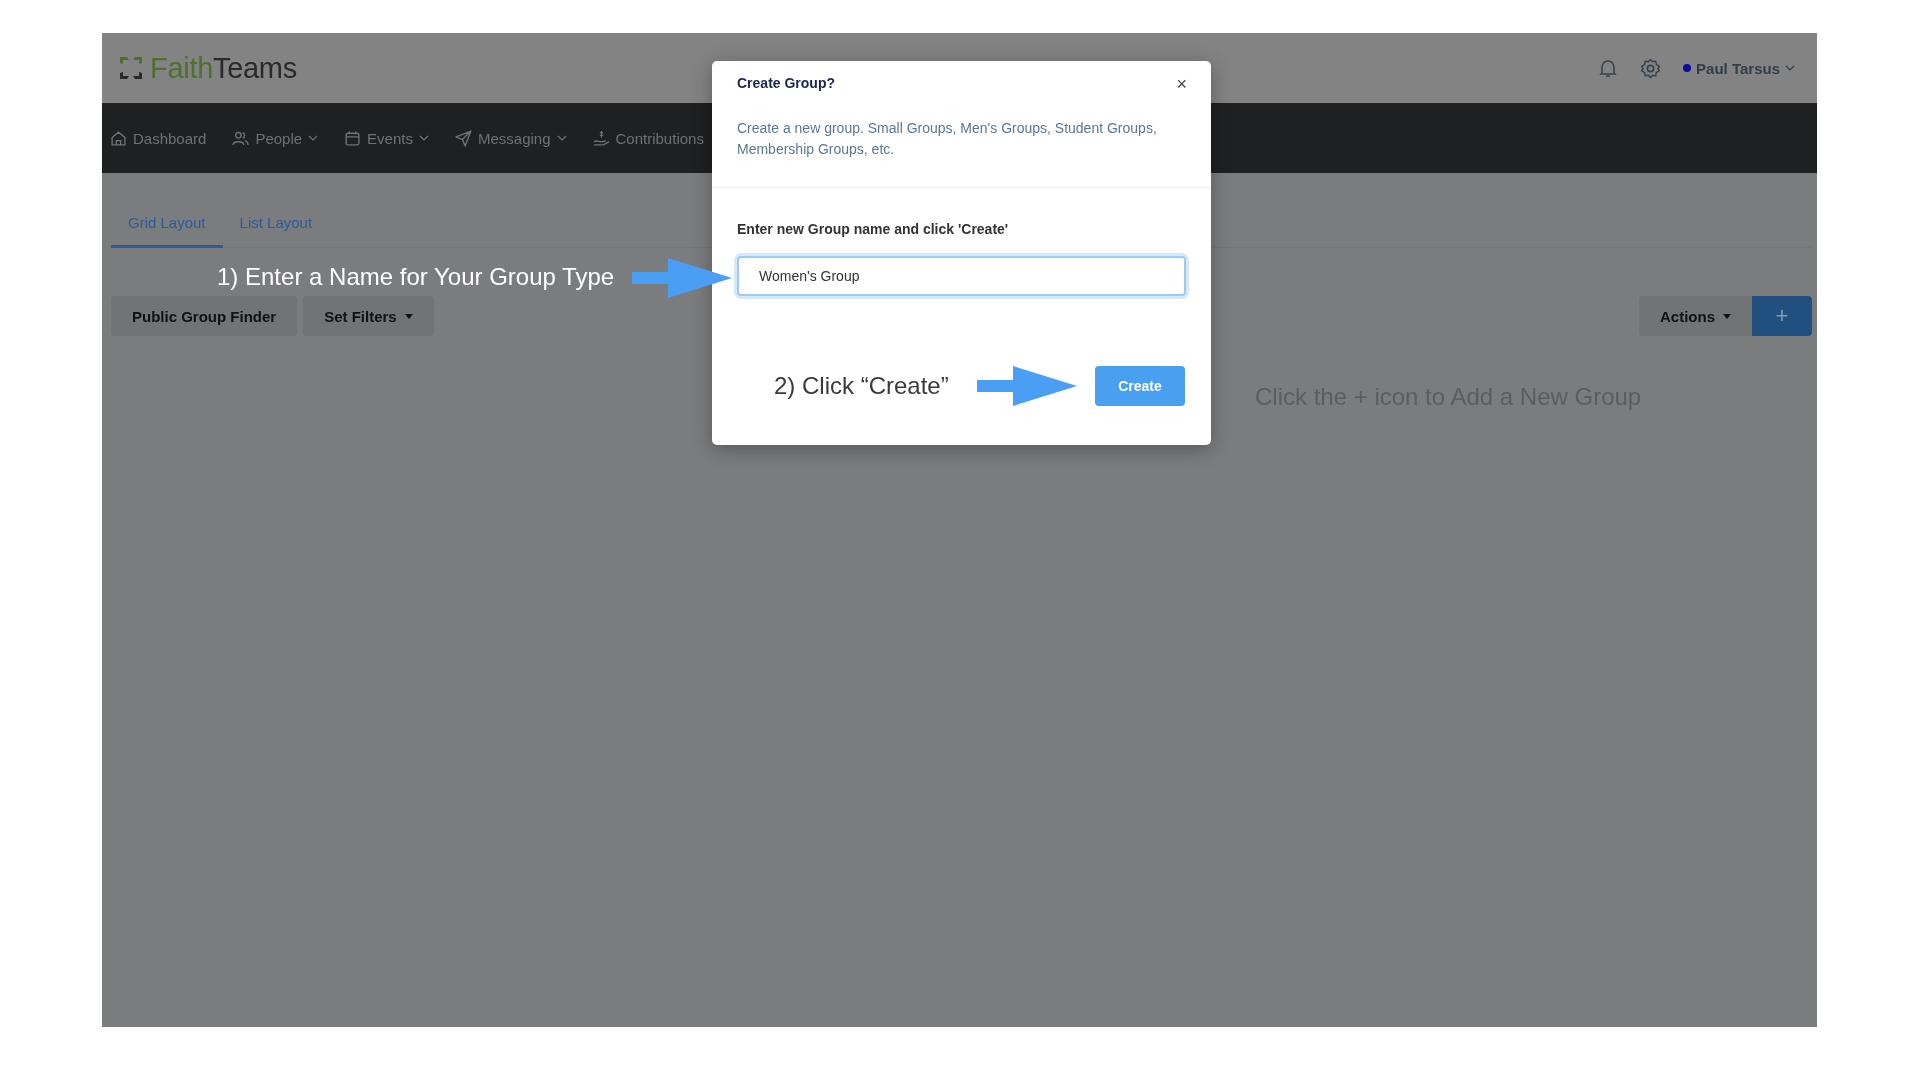 The image size is (1920, 1080). I want to click on nav-item: Contributions, so click(648, 138).